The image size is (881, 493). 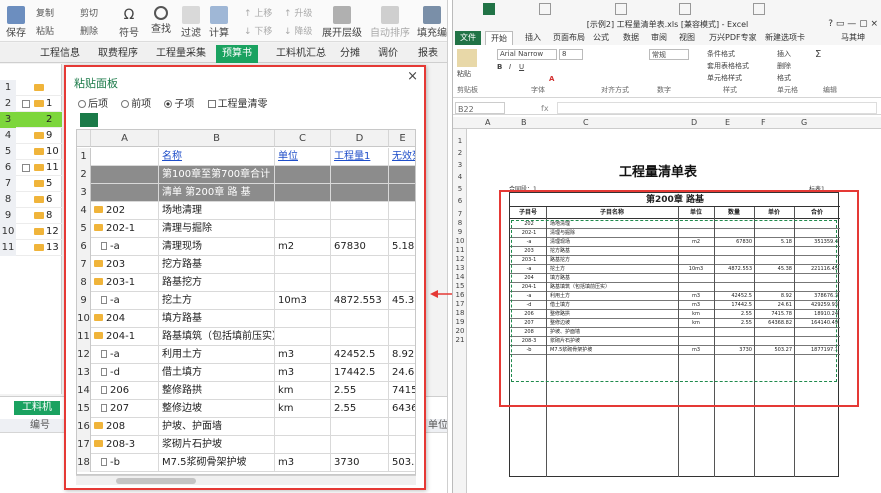 I want to click on font-color-button: A, so click(x=551, y=79).